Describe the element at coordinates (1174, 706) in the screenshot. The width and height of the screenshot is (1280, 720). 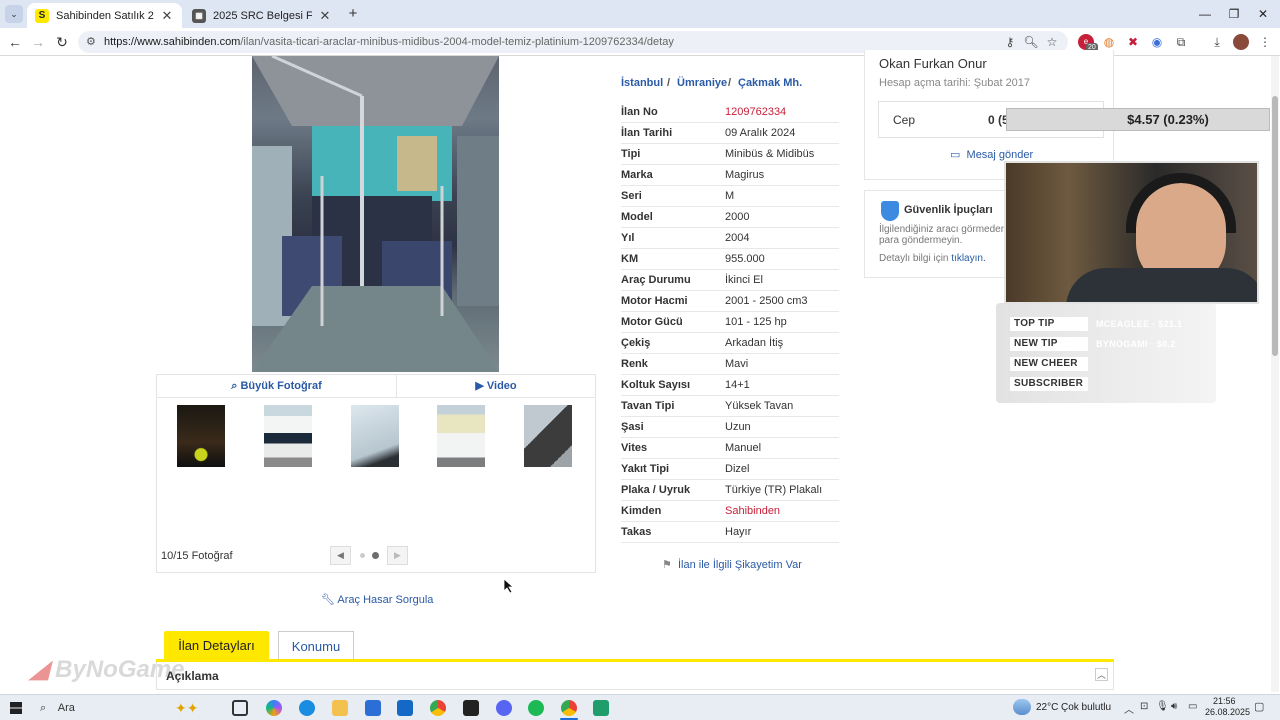
I see `speaker-icon: 🔊︎` at that location.